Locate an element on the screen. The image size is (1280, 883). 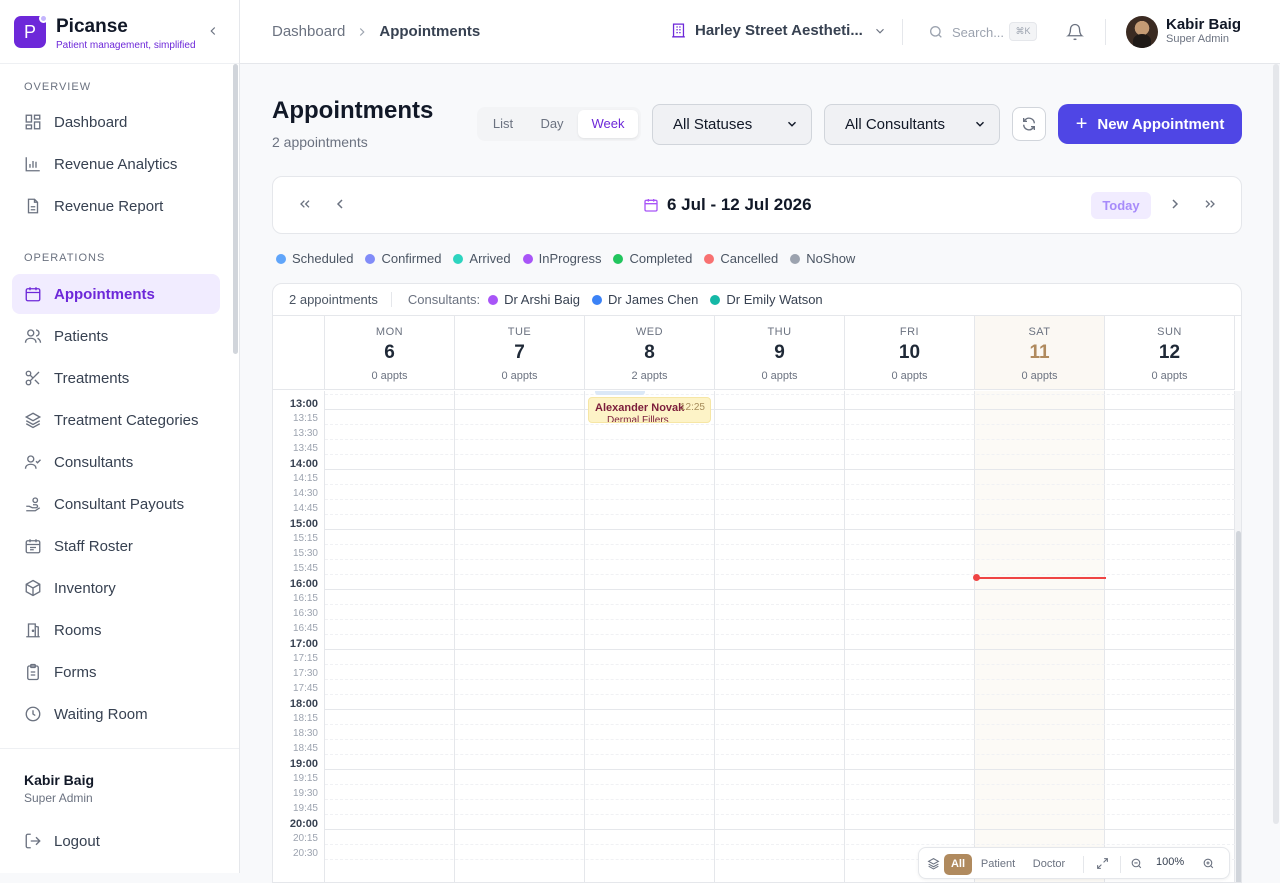
bar-chart-icon is located at coordinates (32, 164).